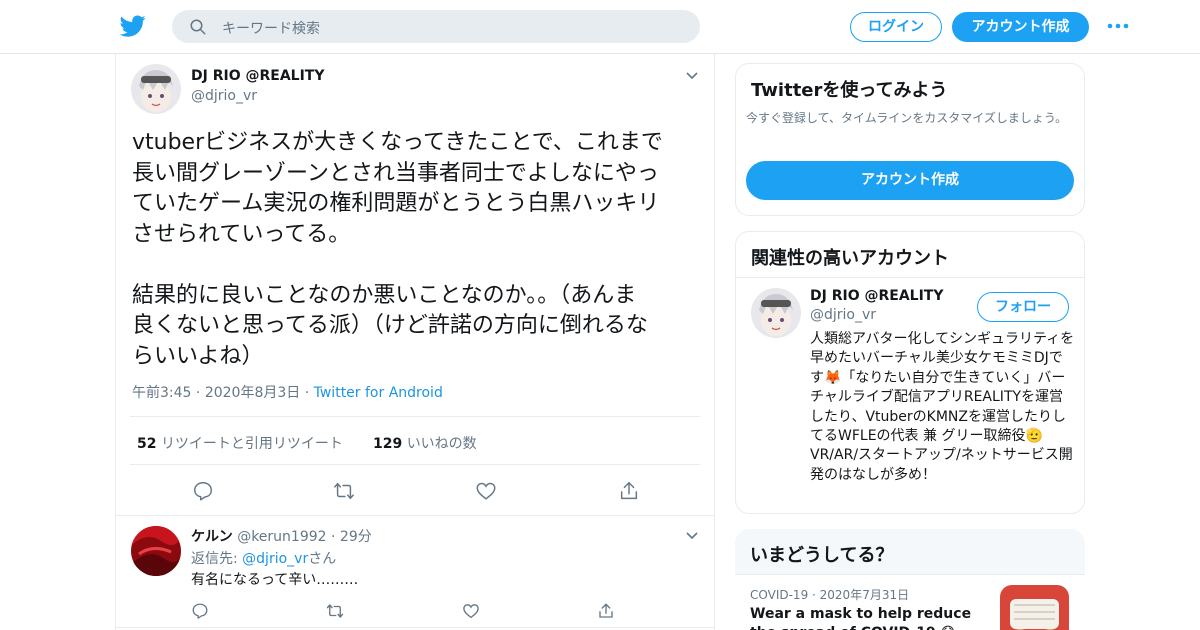  I want to click on likes-stat: 129 いいねの数, so click(425, 443).